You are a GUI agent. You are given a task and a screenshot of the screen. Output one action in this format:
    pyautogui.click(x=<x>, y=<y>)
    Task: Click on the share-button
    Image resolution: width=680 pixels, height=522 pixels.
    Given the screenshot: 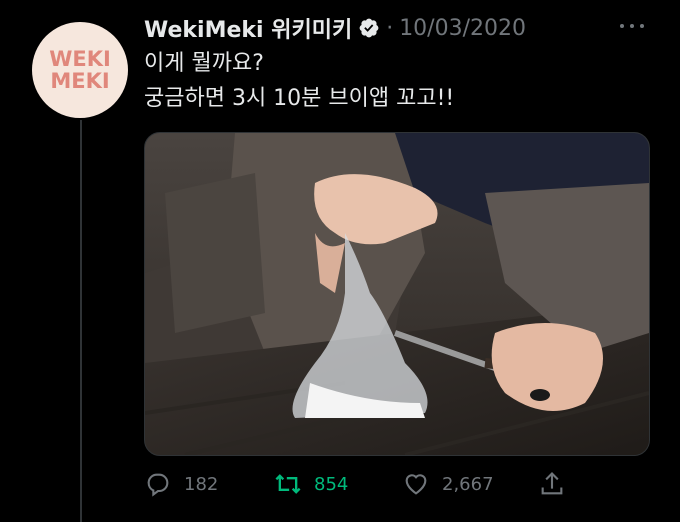 What is the action you would take?
    pyautogui.click(x=558, y=484)
    